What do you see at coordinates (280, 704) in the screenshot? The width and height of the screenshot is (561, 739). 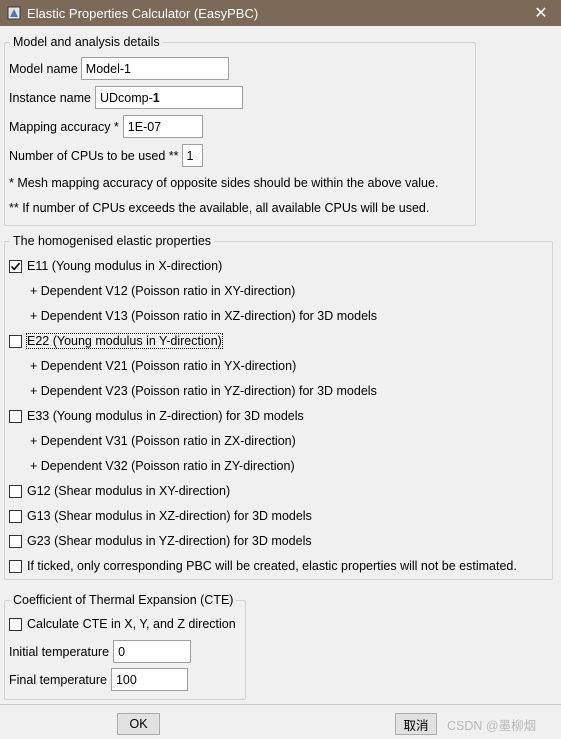 I see `button-bar-divider` at bounding box center [280, 704].